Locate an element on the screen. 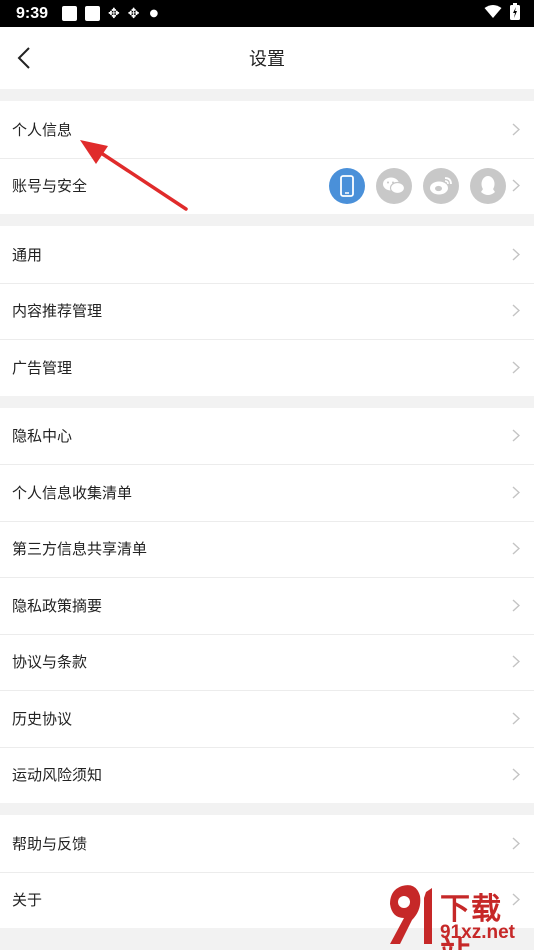  battery-icon is located at coordinates (515, 13).